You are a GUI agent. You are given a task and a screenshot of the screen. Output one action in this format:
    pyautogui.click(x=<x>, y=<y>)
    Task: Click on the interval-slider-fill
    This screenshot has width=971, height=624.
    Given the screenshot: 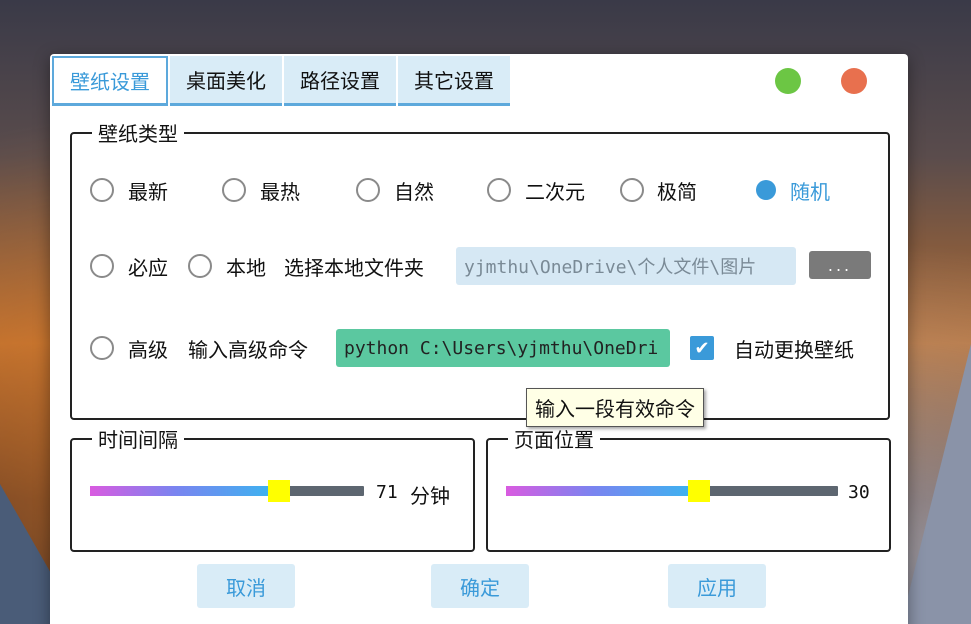 What is the action you would take?
    pyautogui.click(x=184, y=491)
    